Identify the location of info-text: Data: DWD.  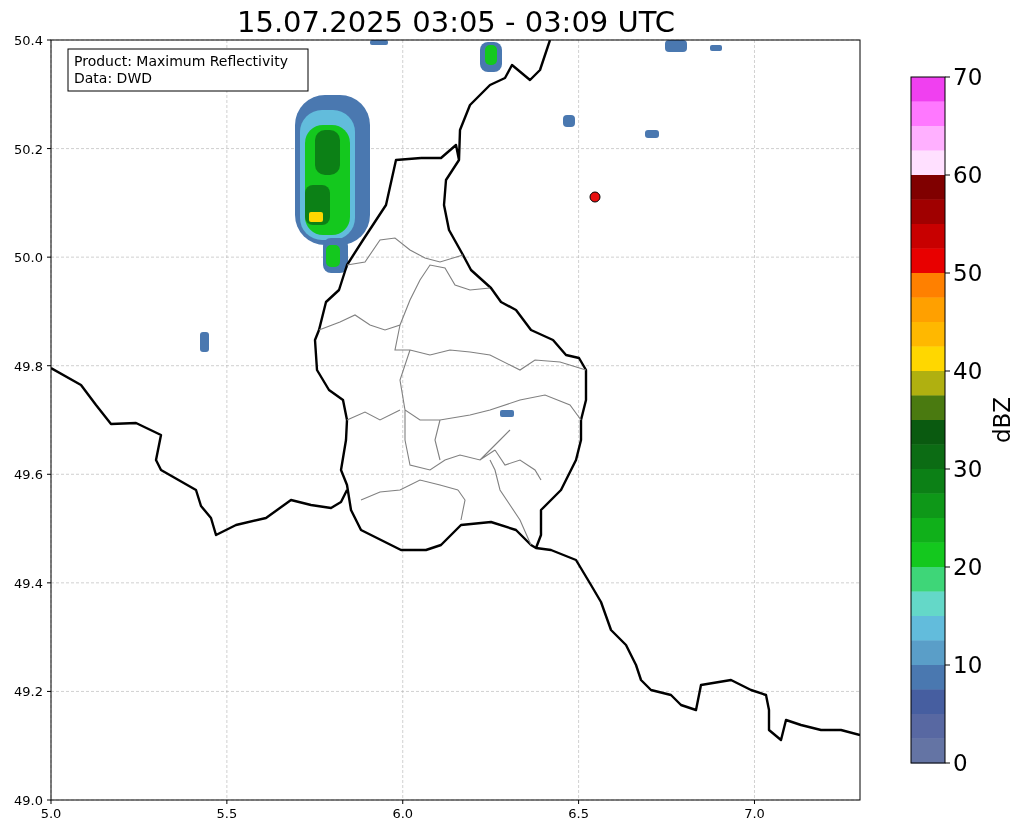
(113, 78).